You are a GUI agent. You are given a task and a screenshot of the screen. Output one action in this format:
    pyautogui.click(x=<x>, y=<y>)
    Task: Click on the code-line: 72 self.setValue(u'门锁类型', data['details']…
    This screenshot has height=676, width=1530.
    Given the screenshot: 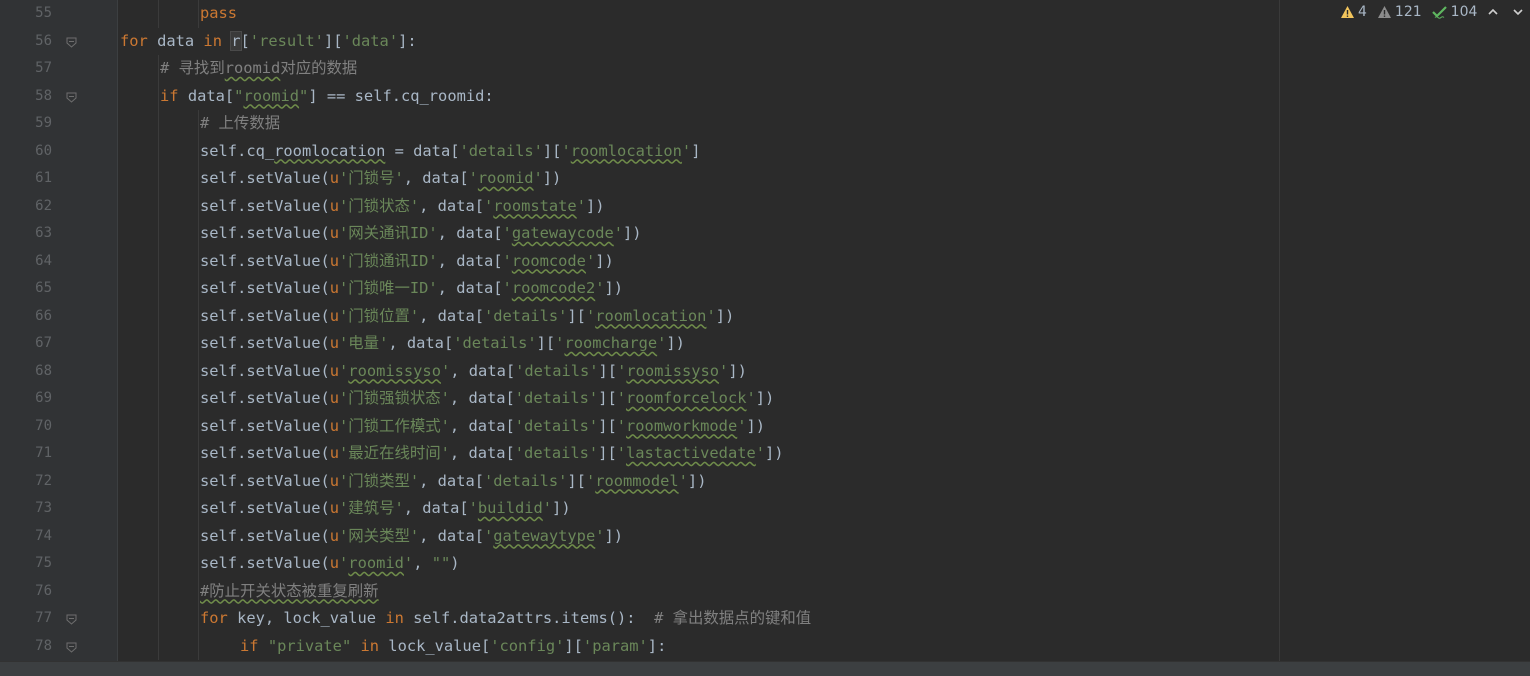 What is the action you would take?
    pyautogui.click(x=639, y=481)
    